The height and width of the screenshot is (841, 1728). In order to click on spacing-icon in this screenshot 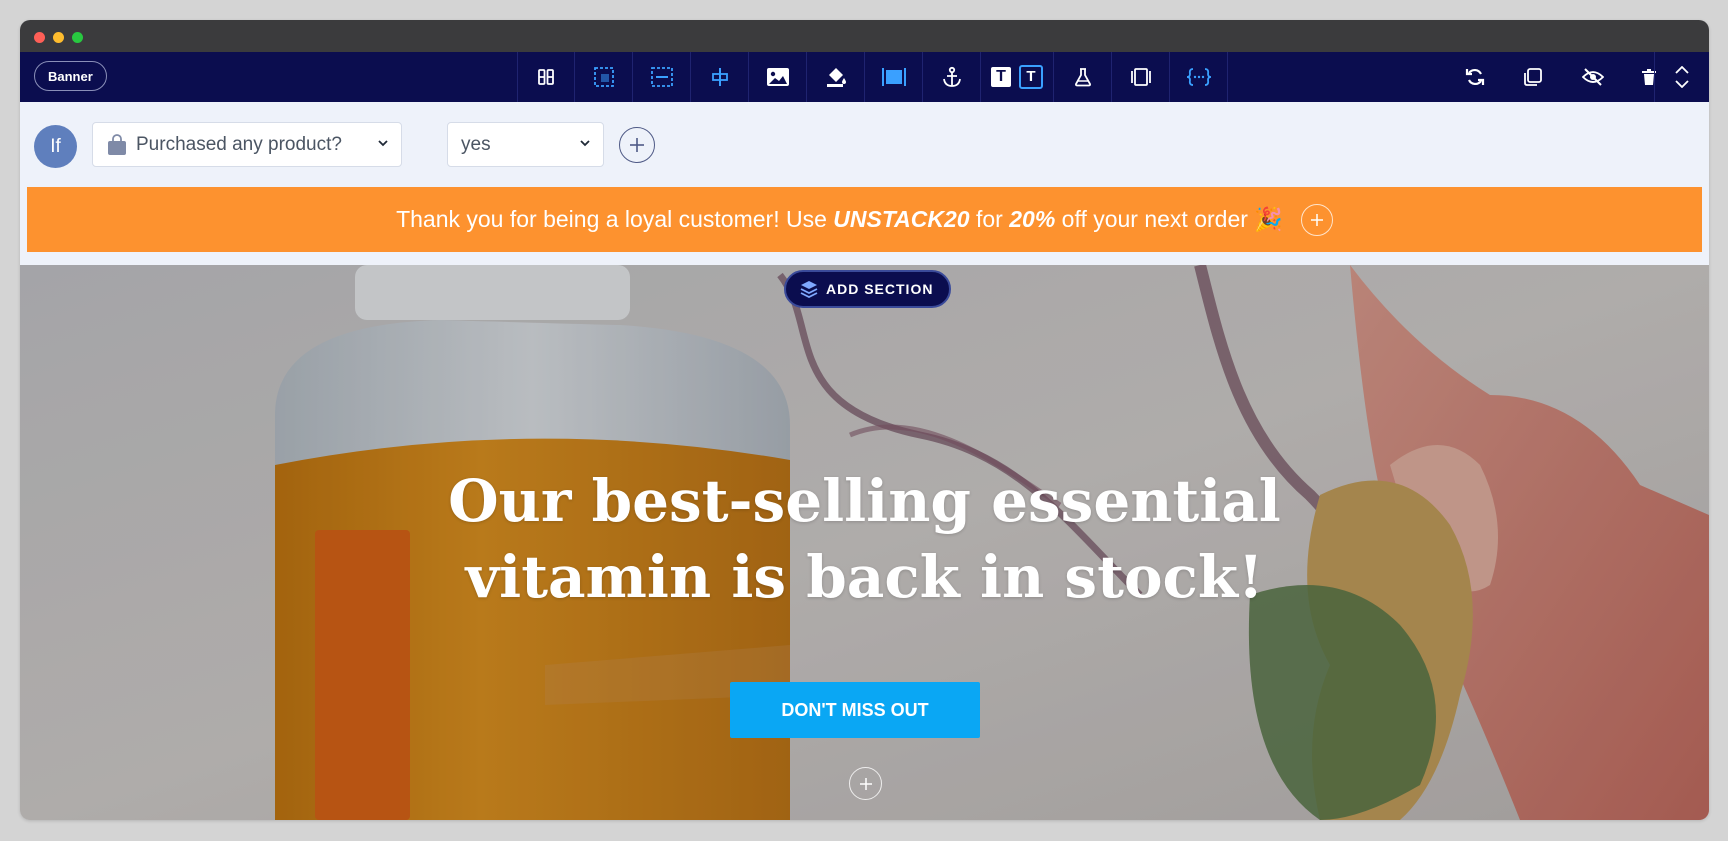, I will do `click(661, 77)`.